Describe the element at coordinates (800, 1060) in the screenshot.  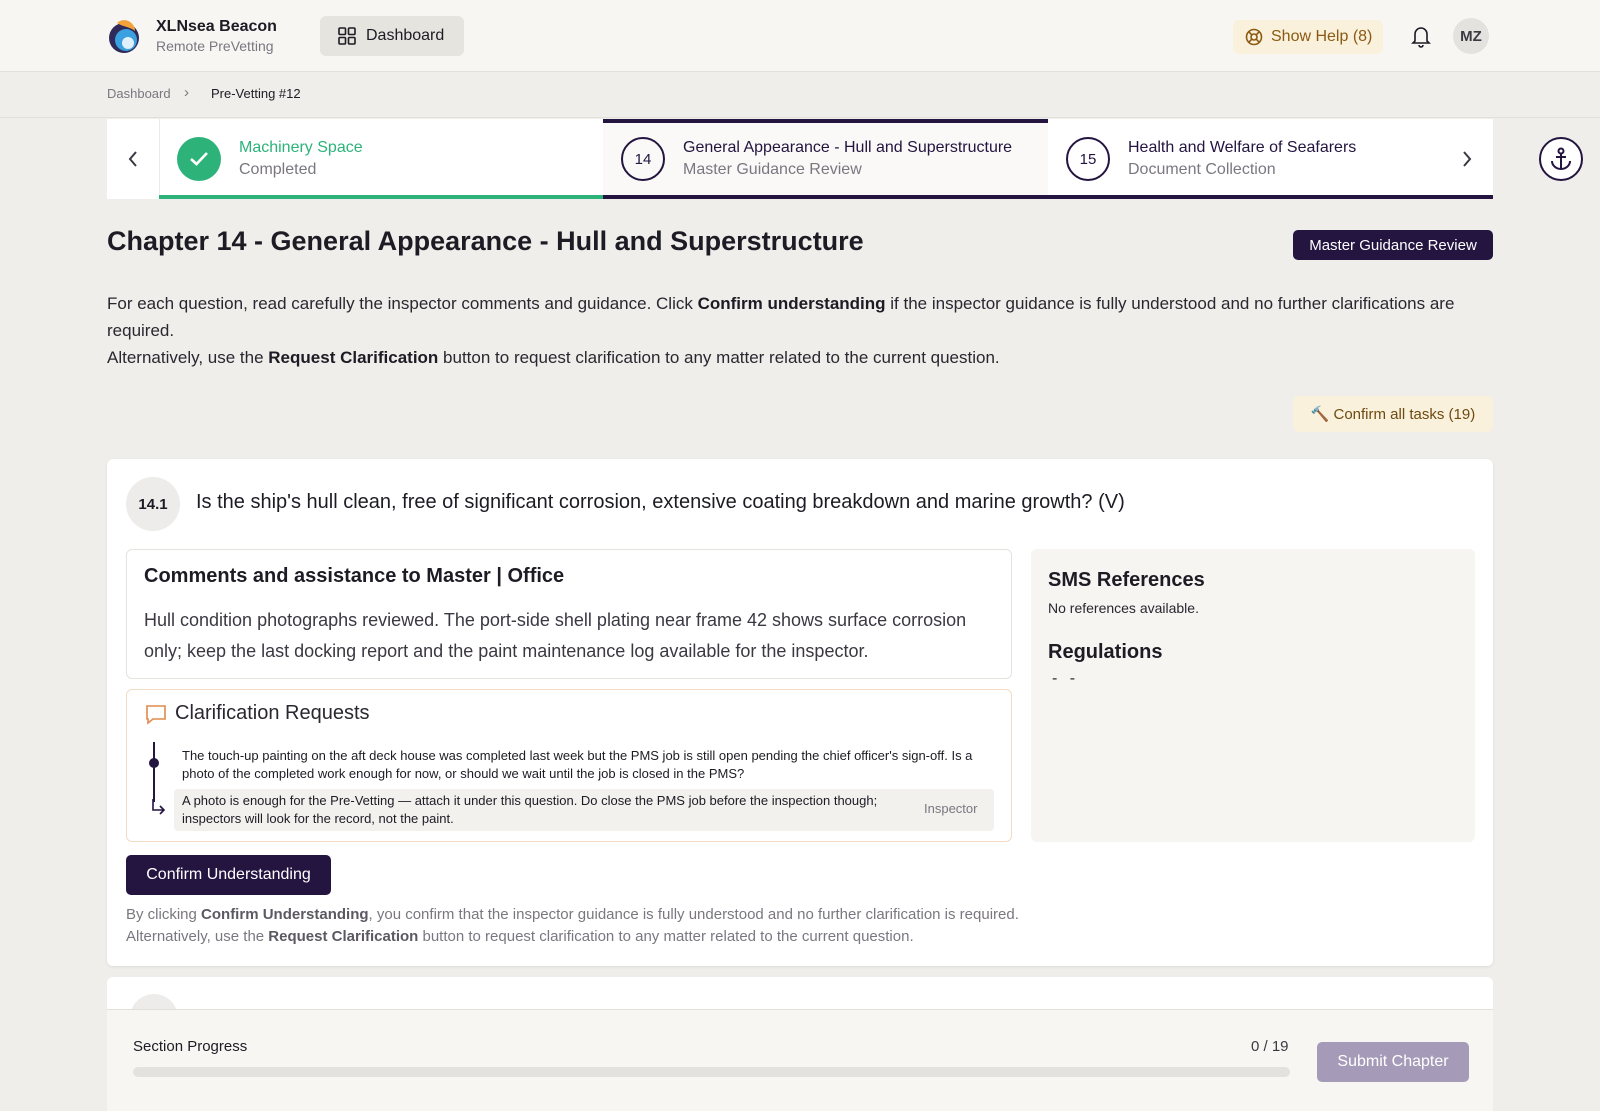
I see `progress-footer` at that location.